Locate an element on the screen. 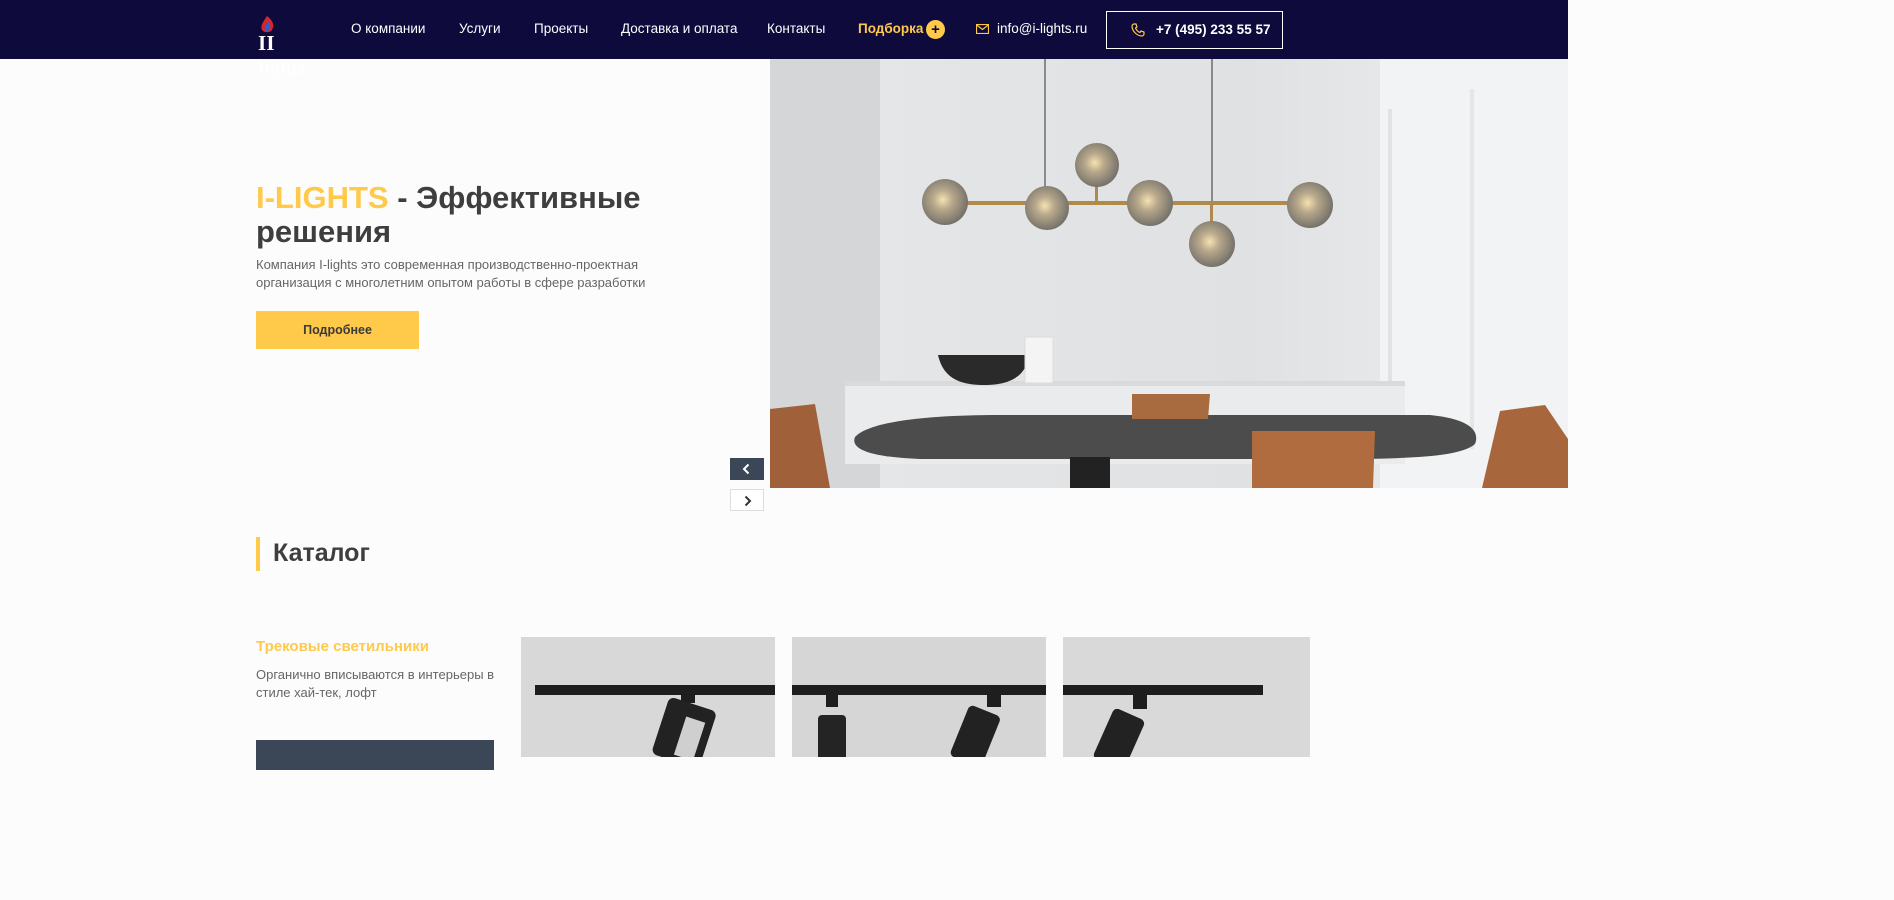  logo-text: II lights is located at coordinates (289, 56).